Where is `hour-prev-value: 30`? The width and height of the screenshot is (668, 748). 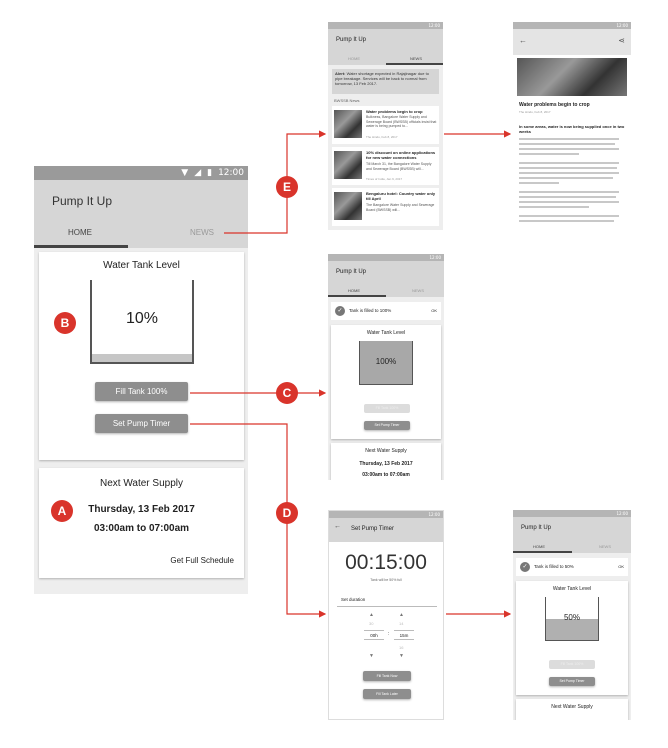
hour-prev-value: 30 is located at coordinates (371, 623).